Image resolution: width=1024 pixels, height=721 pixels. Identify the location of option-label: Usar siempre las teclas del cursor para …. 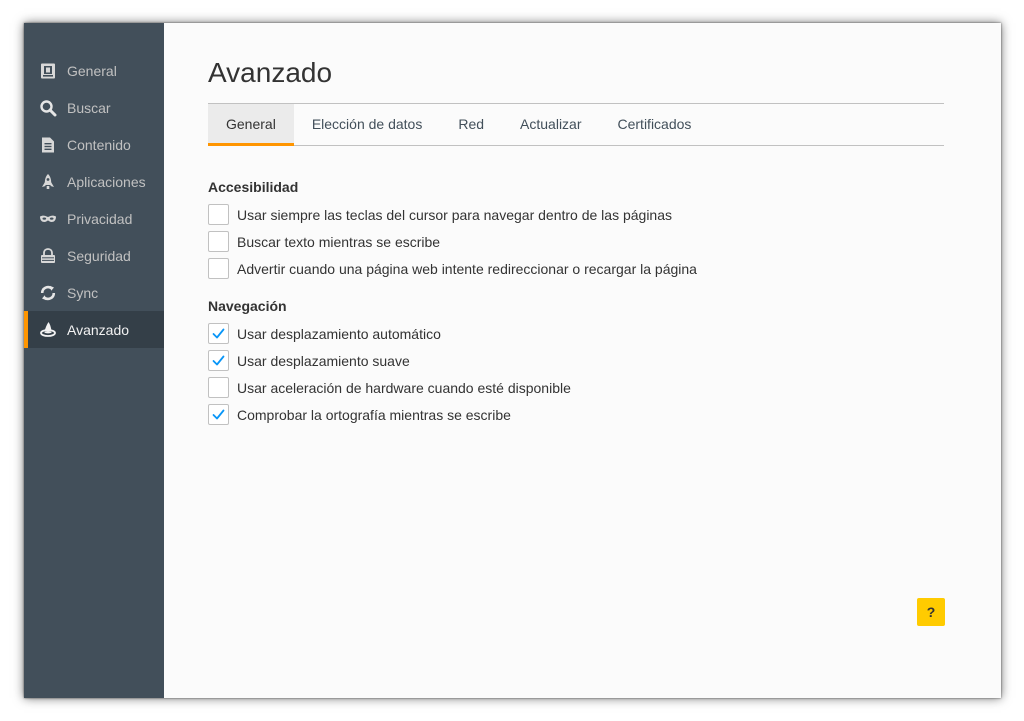
(455, 214).